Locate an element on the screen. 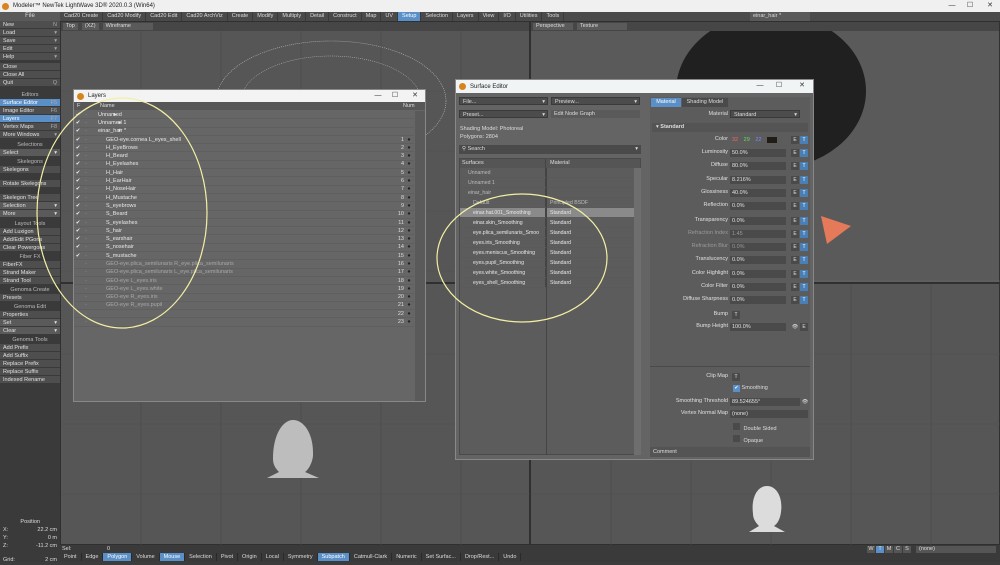  annotation-circle-surfaces is located at coordinates (522, 258).